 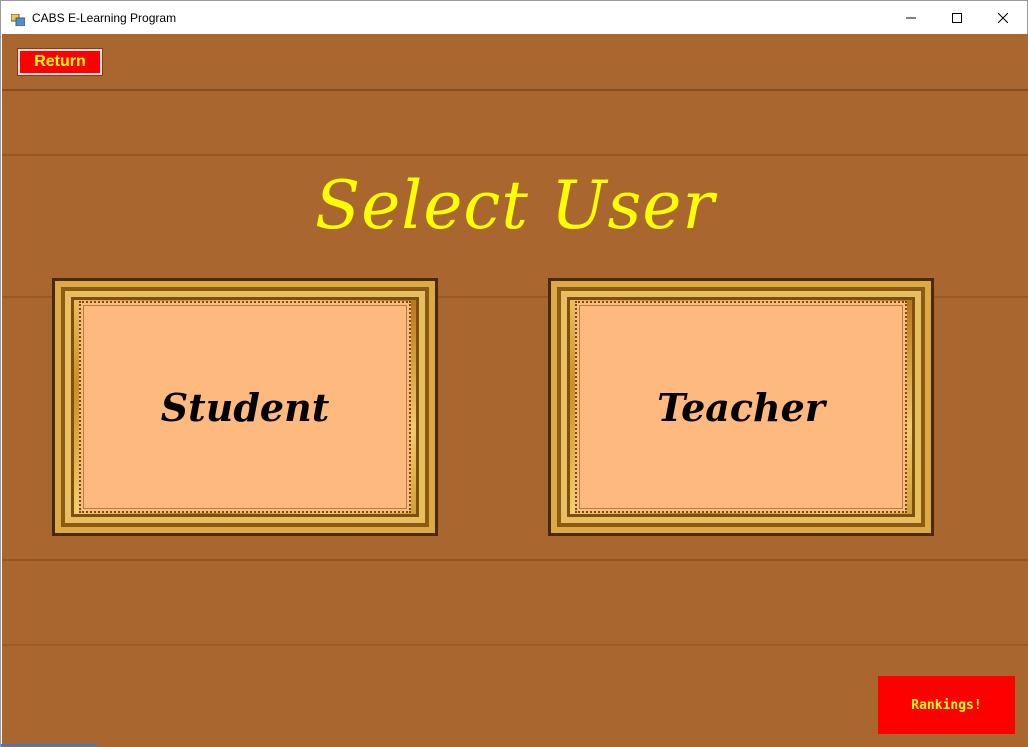 I want to click on close-icon, so click(x=1003, y=17).